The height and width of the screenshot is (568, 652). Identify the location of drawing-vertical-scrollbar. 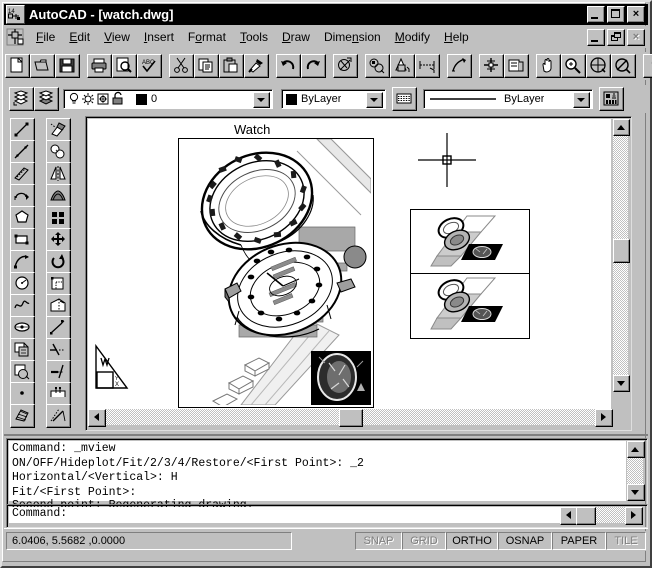
(621, 255).